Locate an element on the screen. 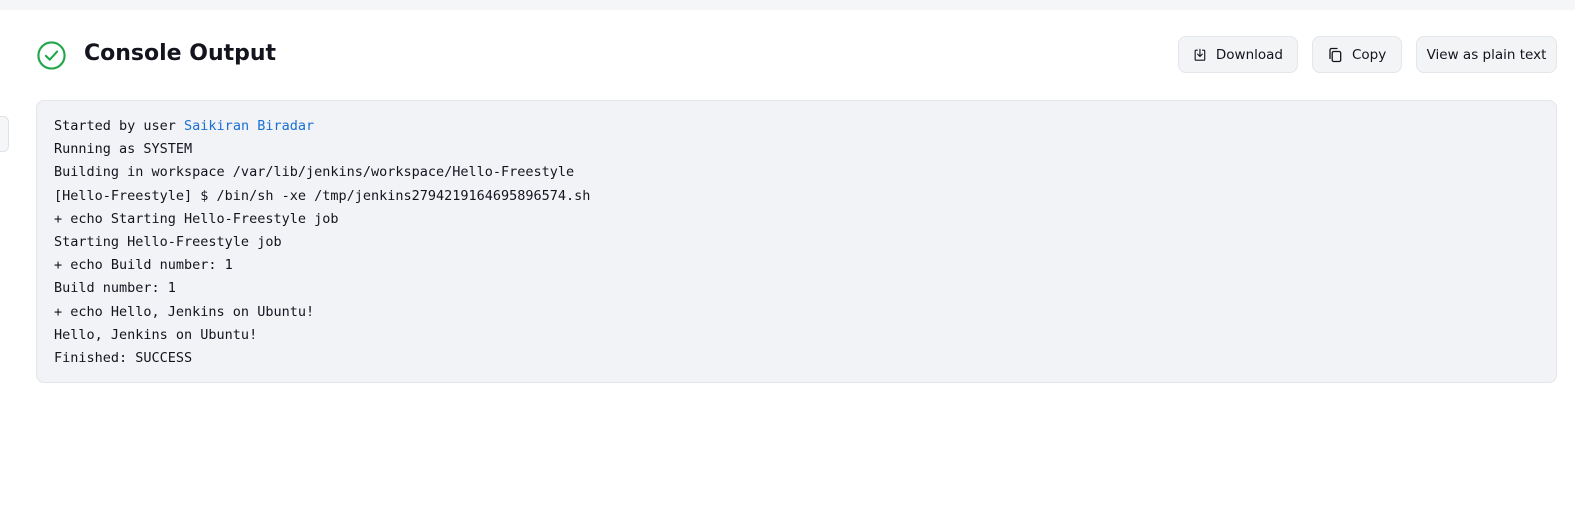 The image size is (1575, 512). console-line: + echo Starting Hello-Freestyle job is located at coordinates (196, 218).